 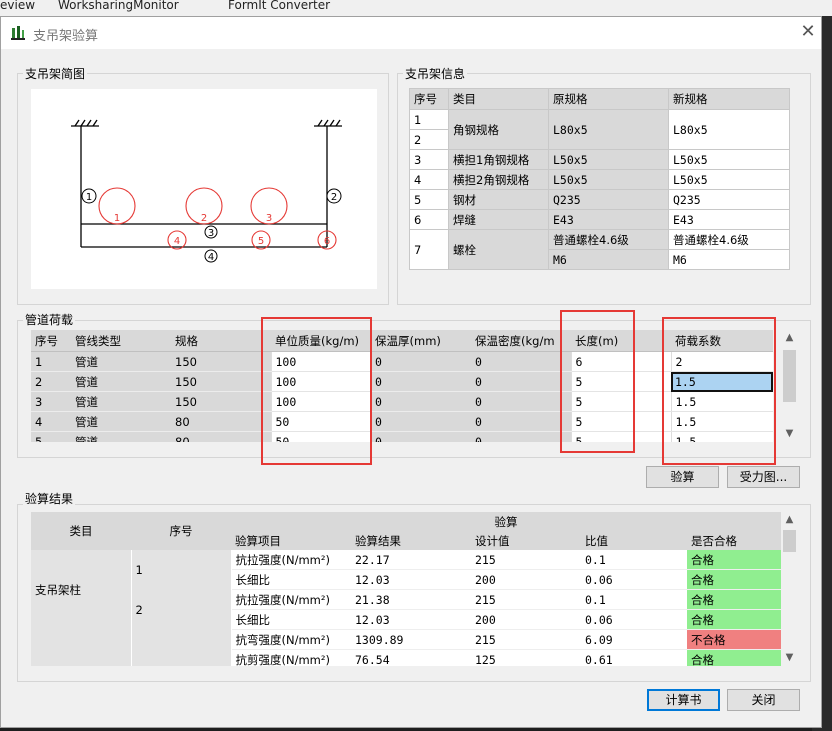 I want to click on pipe-row: 2 管道 150 100 0 0 5 1.5, so click(x=402, y=381).